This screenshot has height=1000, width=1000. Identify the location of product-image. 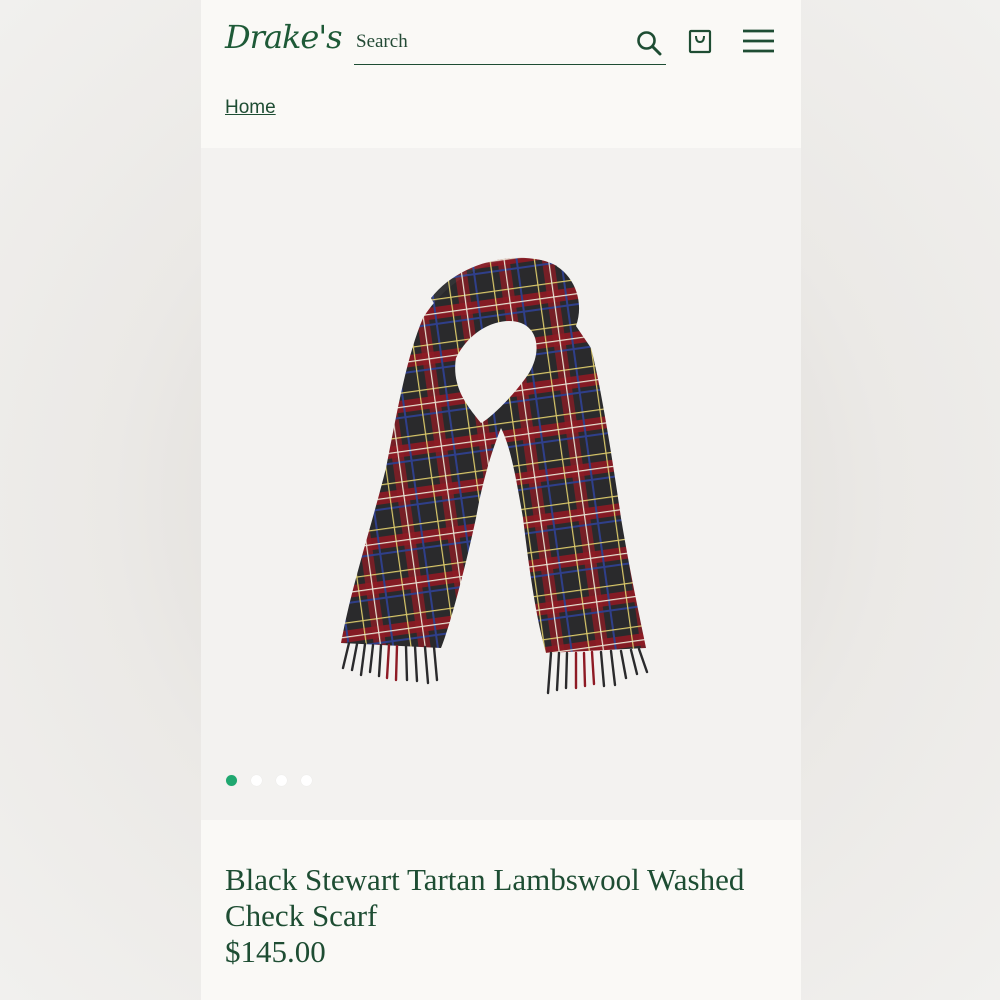
(495, 476).